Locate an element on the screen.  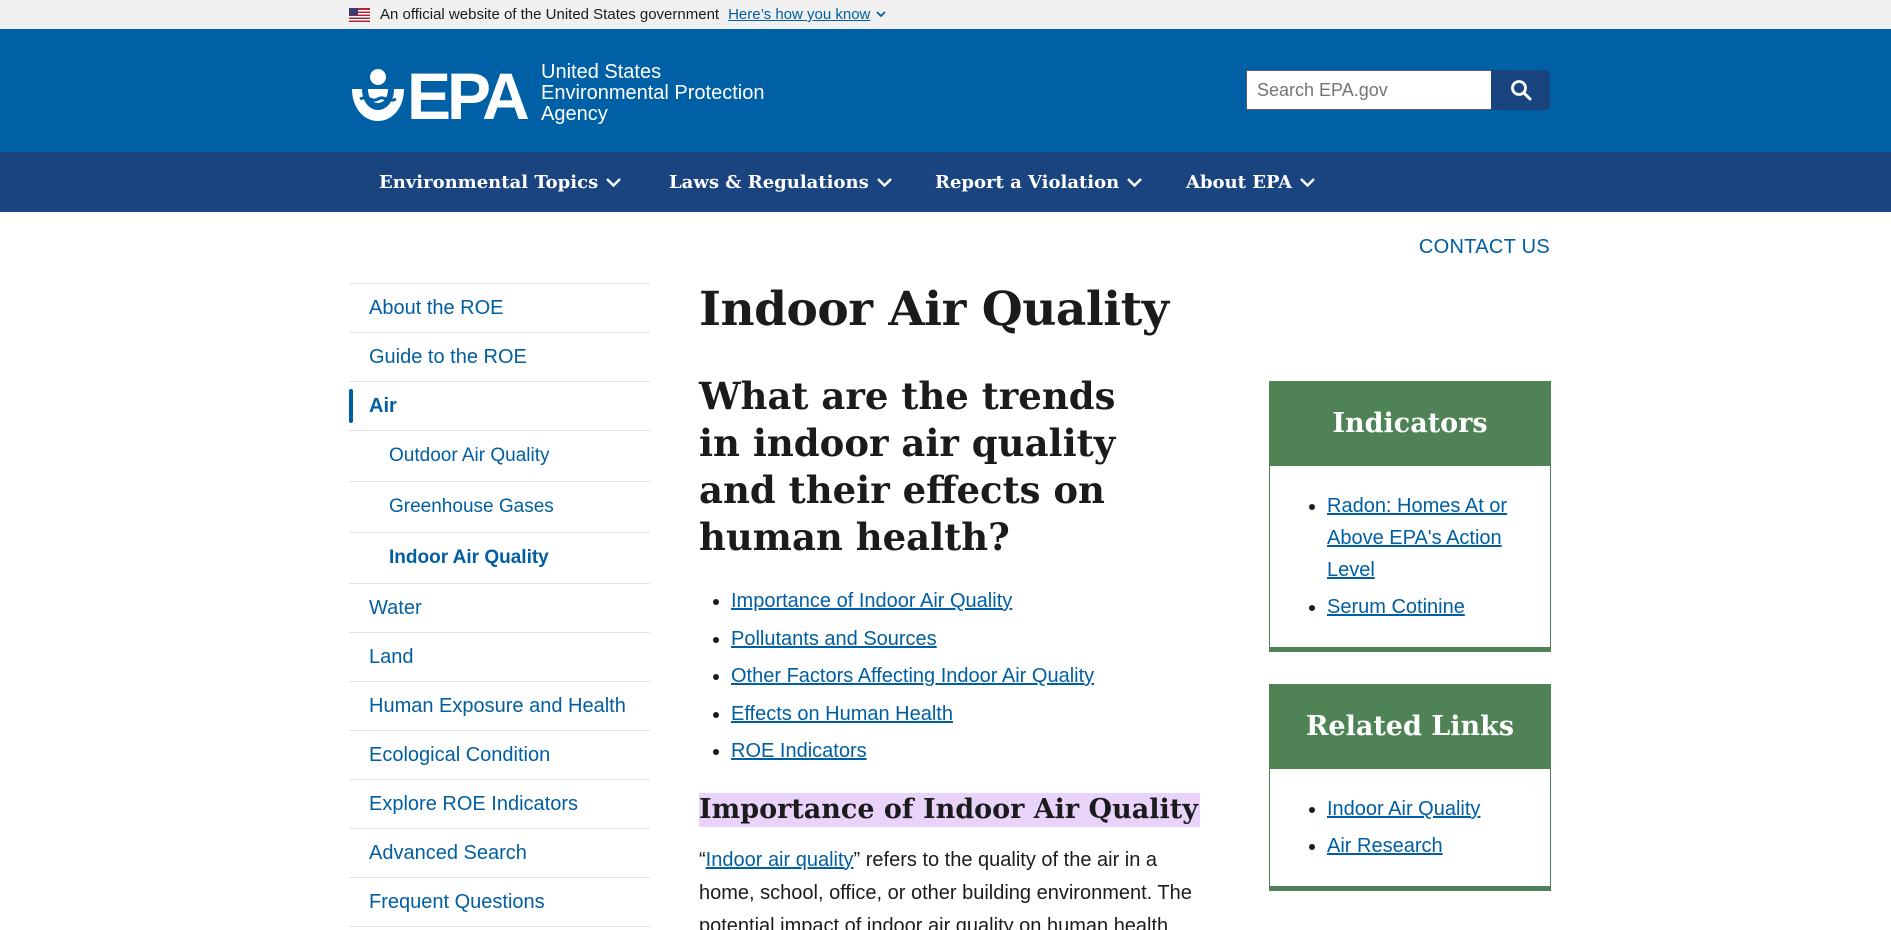
list-item: Importance of Indoor Air Quality is located at coordinates (977, 602).